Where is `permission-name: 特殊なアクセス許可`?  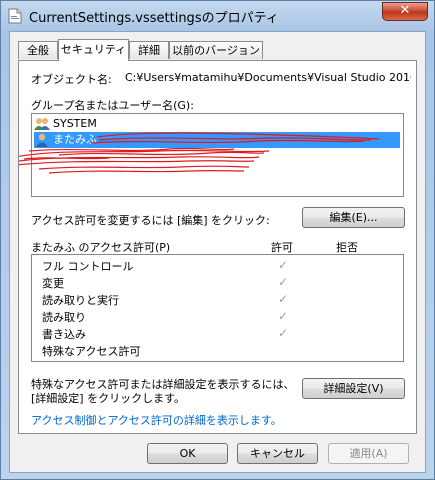 permission-name: 特殊なアクセス許可 is located at coordinates (91, 351).